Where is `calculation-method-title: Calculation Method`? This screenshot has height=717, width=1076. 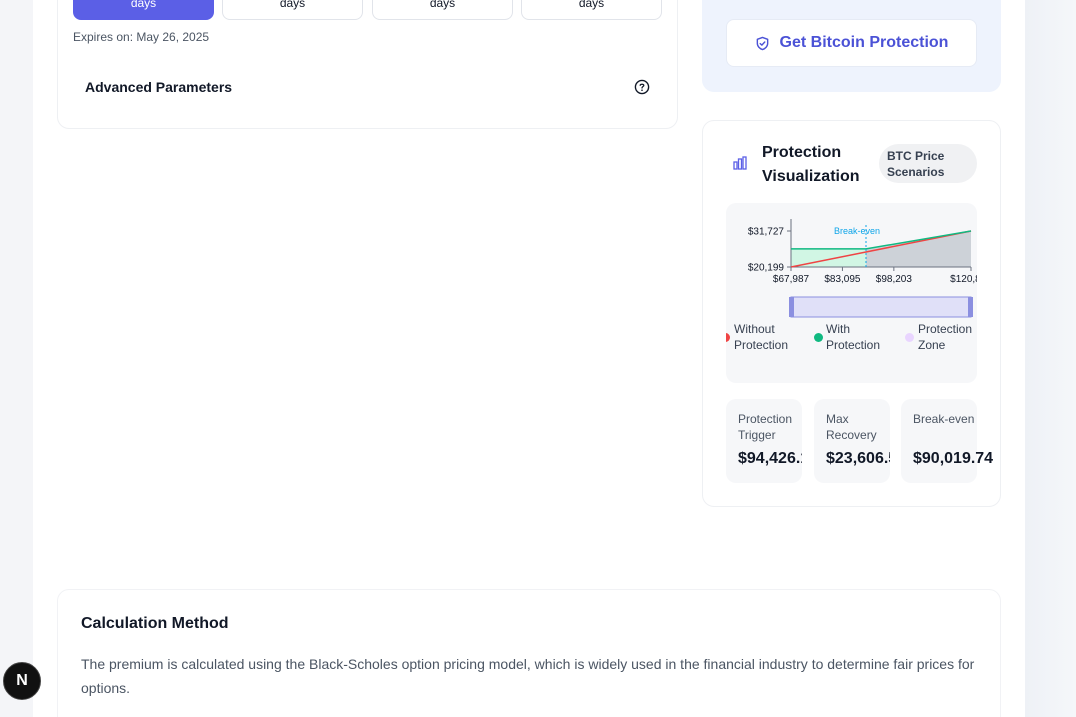 calculation-method-title: Calculation Method is located at coordinates (155, 623).